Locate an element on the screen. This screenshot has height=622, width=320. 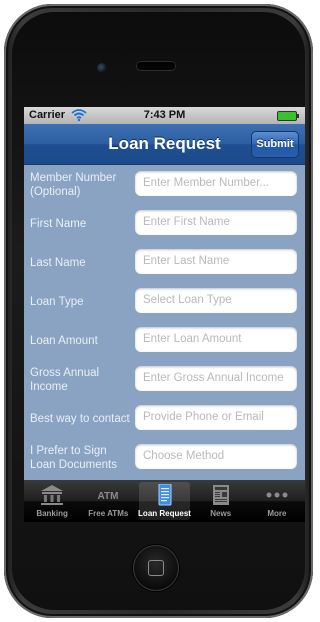
gross-income-label: Gross Annual Income is located at coordinates (65, 379).